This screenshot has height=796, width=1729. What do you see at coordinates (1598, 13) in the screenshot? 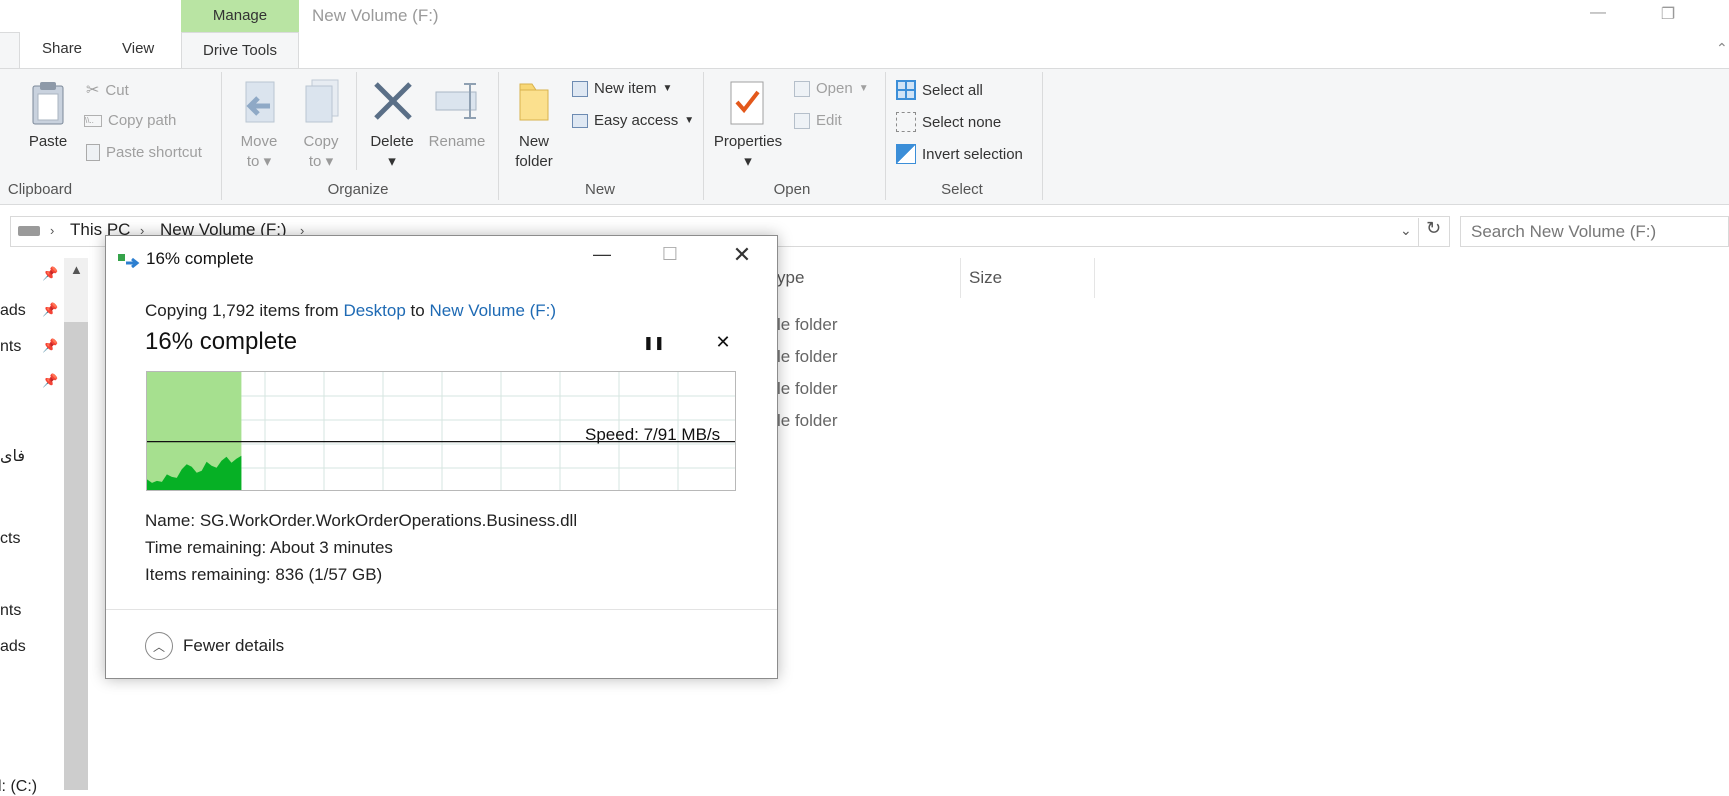
I see `minimize-icon: —` at bounding box center [1598, 13].